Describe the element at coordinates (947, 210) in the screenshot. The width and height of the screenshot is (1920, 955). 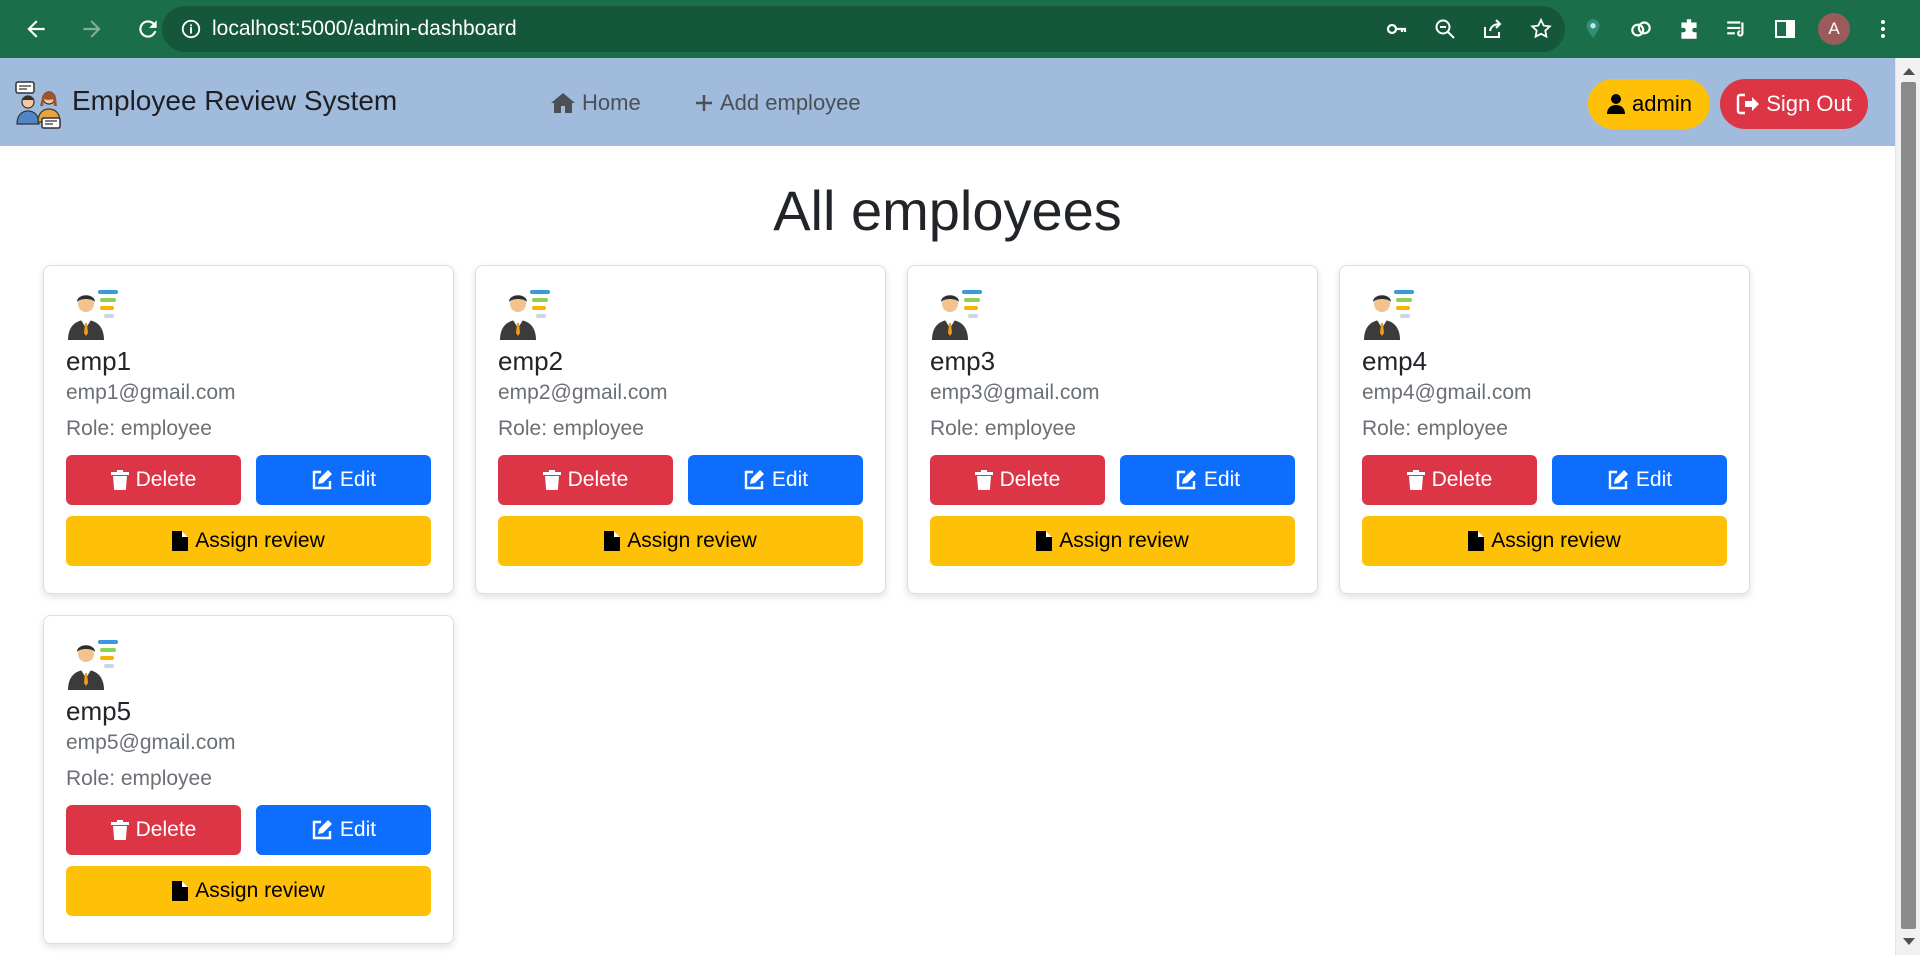
I see `page-title: All employees` at that location.